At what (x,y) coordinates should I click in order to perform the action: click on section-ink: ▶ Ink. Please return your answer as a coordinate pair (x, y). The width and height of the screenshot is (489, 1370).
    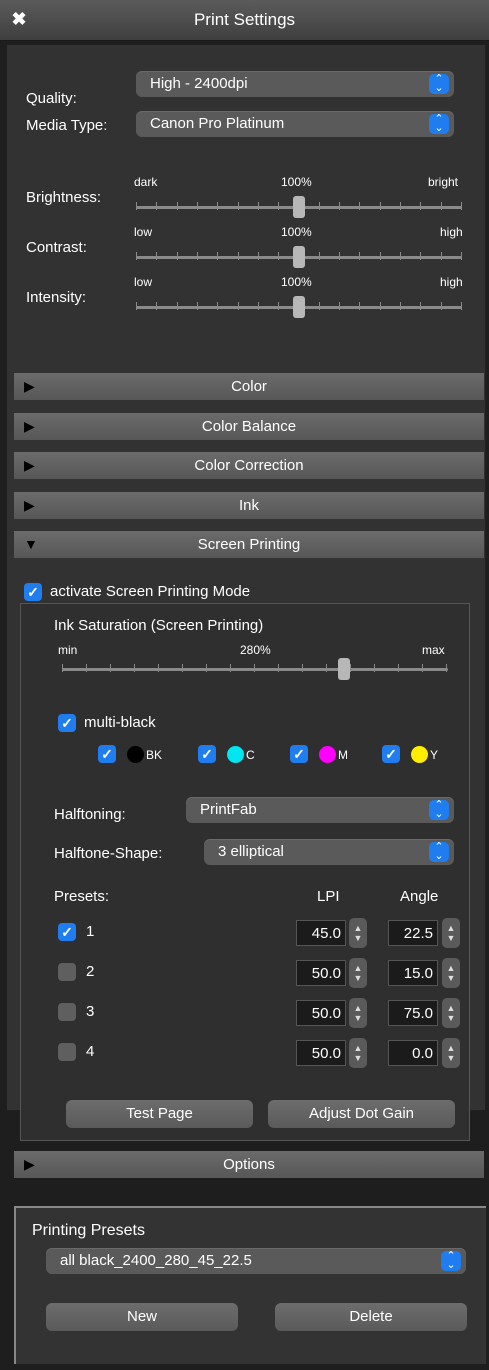
    Looking at the image, I should click on (249, 505).